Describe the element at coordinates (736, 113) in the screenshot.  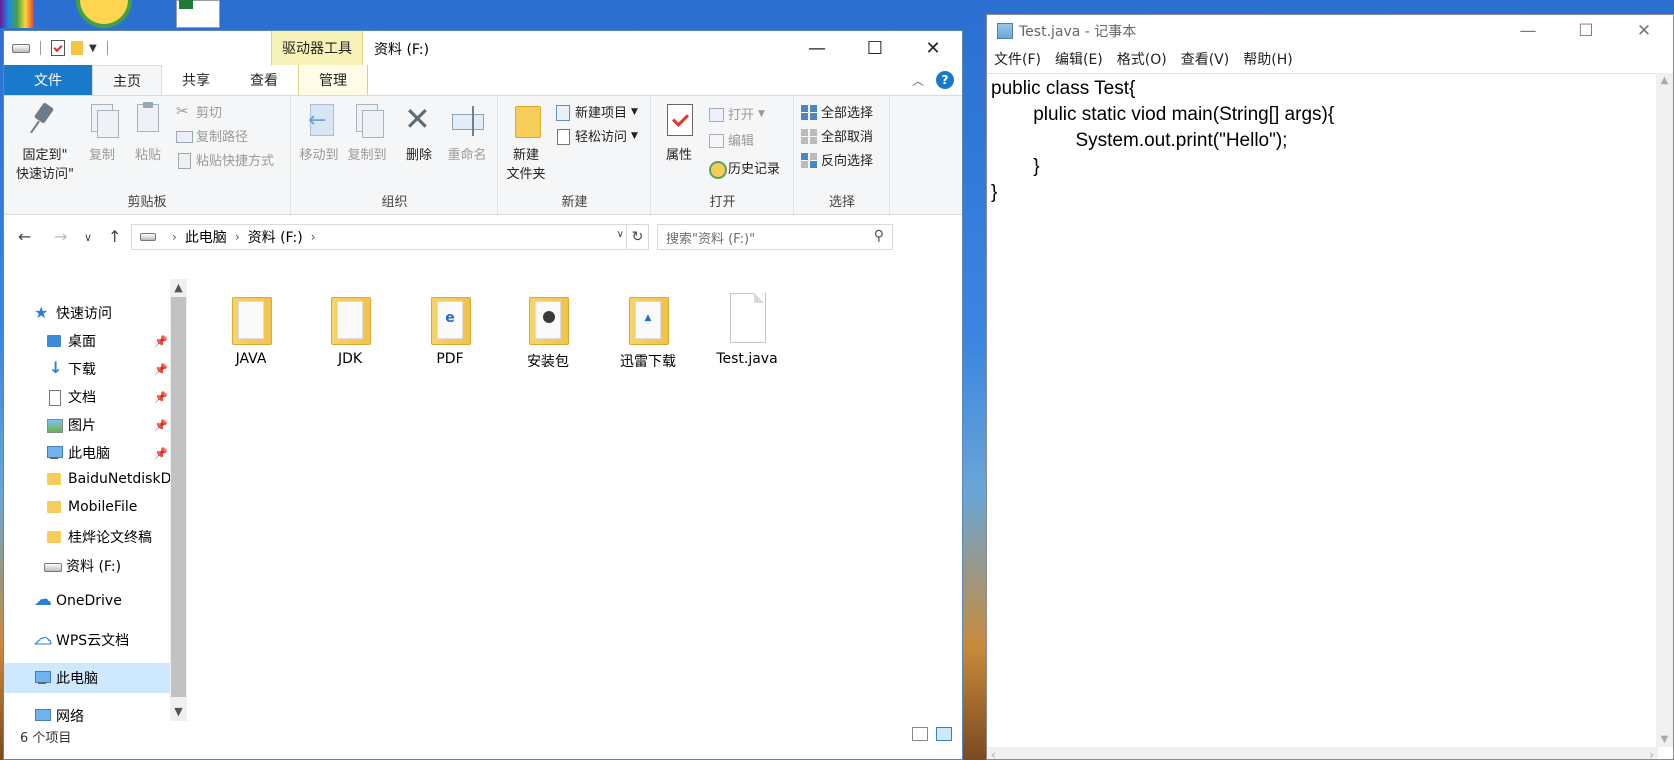
I see `open-button: 打开 ▼` at that location.